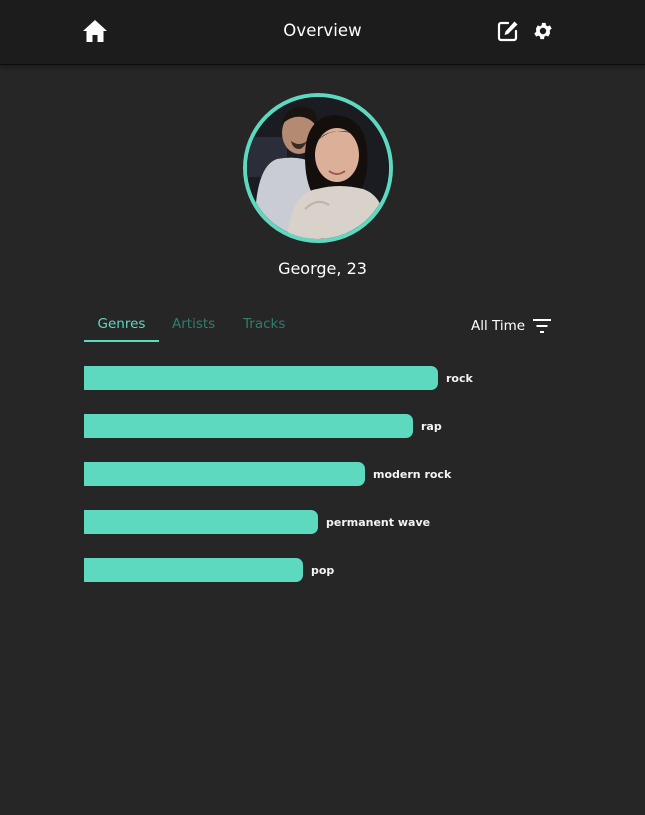 This screenshot has height=815, width=645. Describe the element at coordinates (412, 474) in the screenshot. I see `genre-label: modern rock` at that location.